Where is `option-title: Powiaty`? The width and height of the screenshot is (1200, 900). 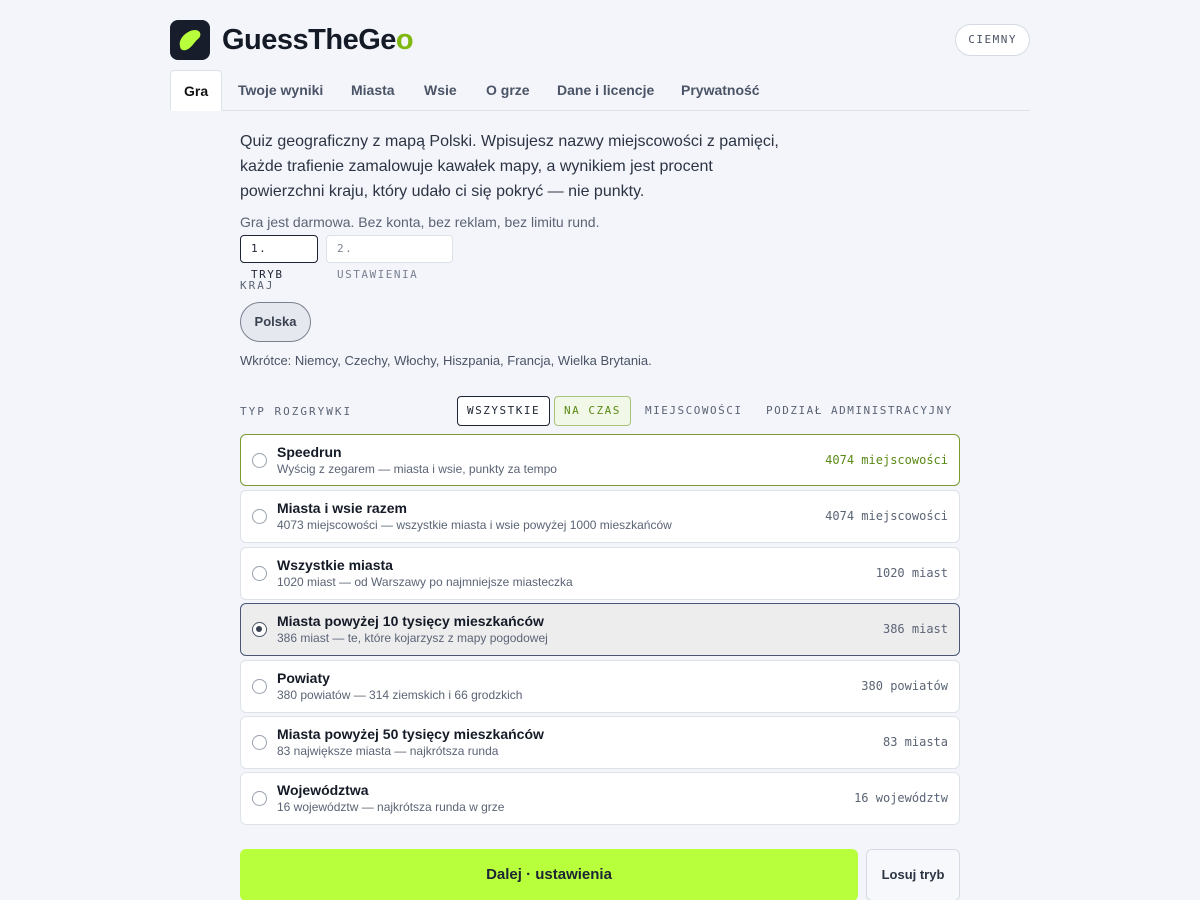 option-title: Powiaty is located at coordinates (303, 678).